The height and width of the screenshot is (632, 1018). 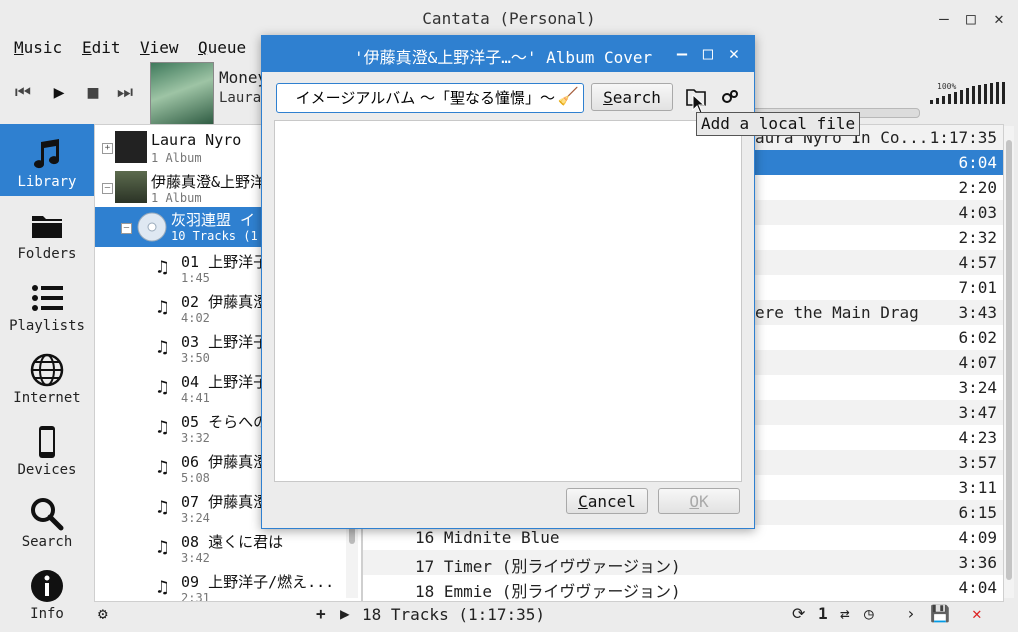 I want to click on scrollbar-handle, so click(x=1009, y=360).